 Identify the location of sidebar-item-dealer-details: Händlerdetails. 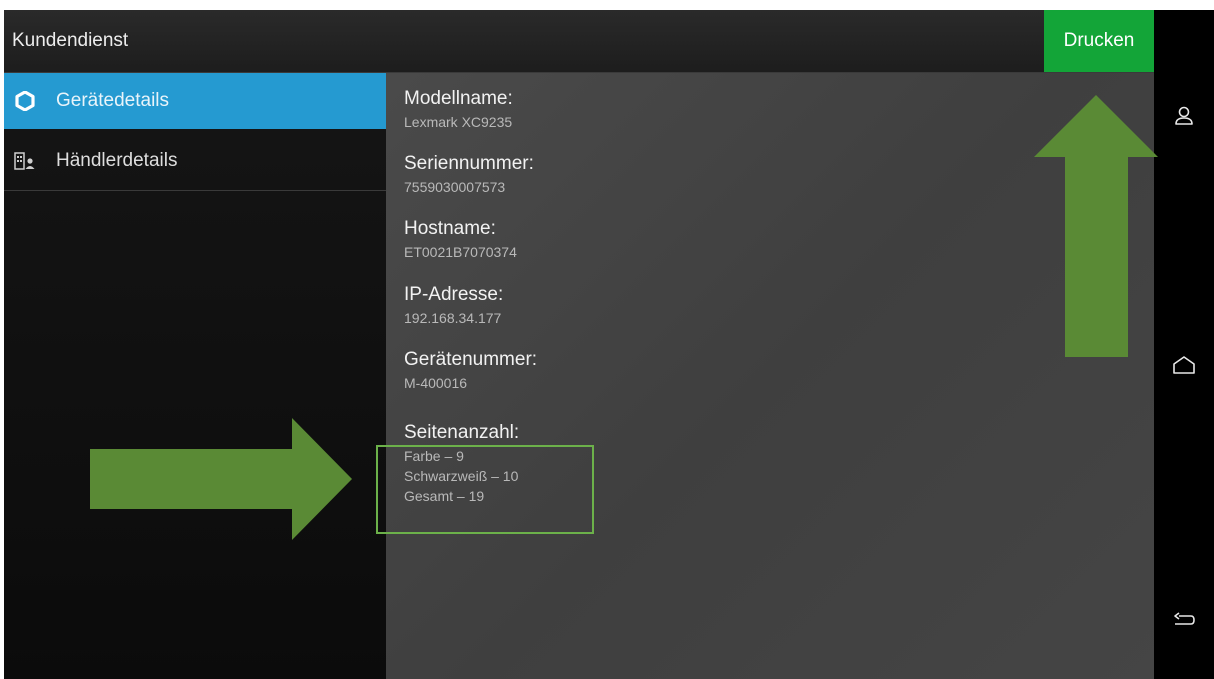
(195, 161).